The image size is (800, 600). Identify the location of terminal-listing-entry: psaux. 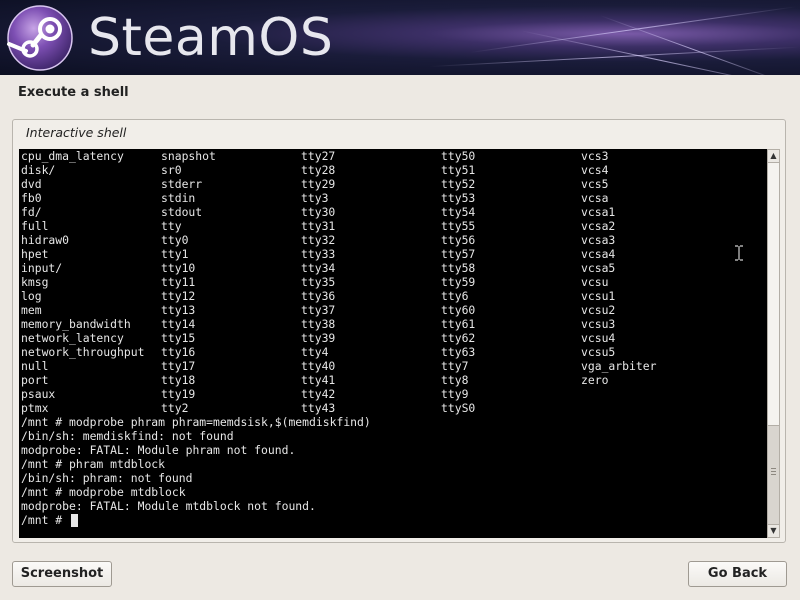
(38, 394).